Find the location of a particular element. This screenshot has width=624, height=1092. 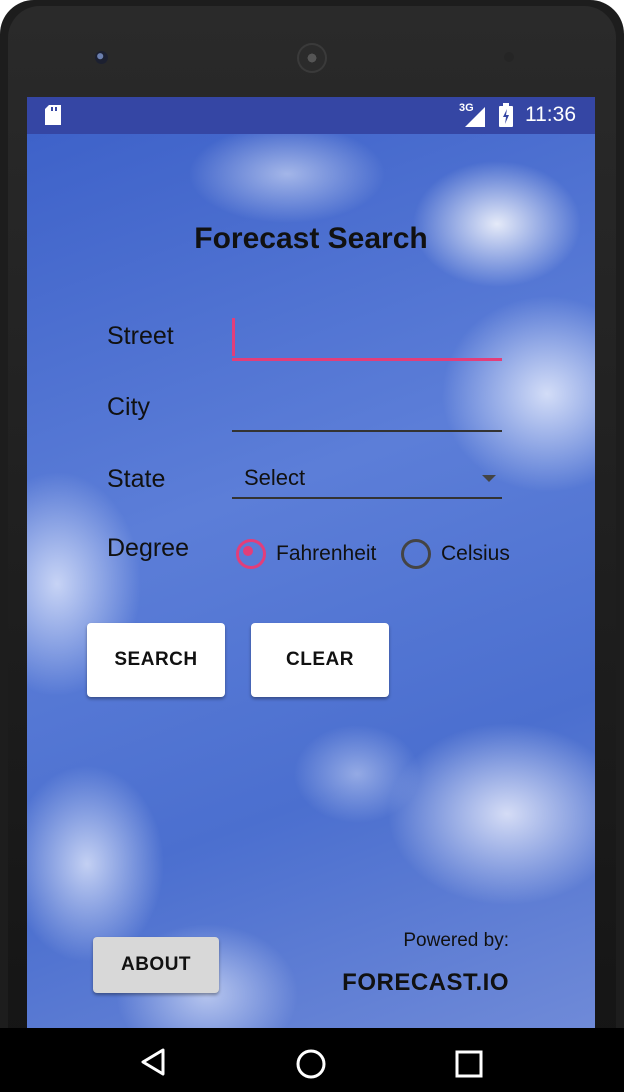

street-input is located at coordinates (369, 334).